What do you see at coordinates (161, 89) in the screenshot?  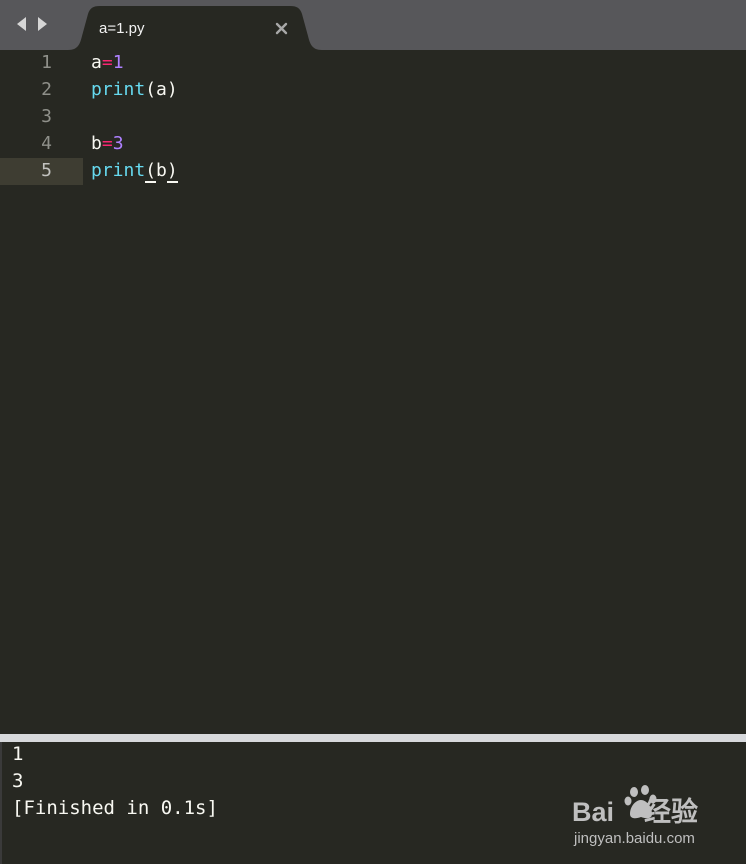 I see `code-token: (a)` at bounding box center [161, 89].